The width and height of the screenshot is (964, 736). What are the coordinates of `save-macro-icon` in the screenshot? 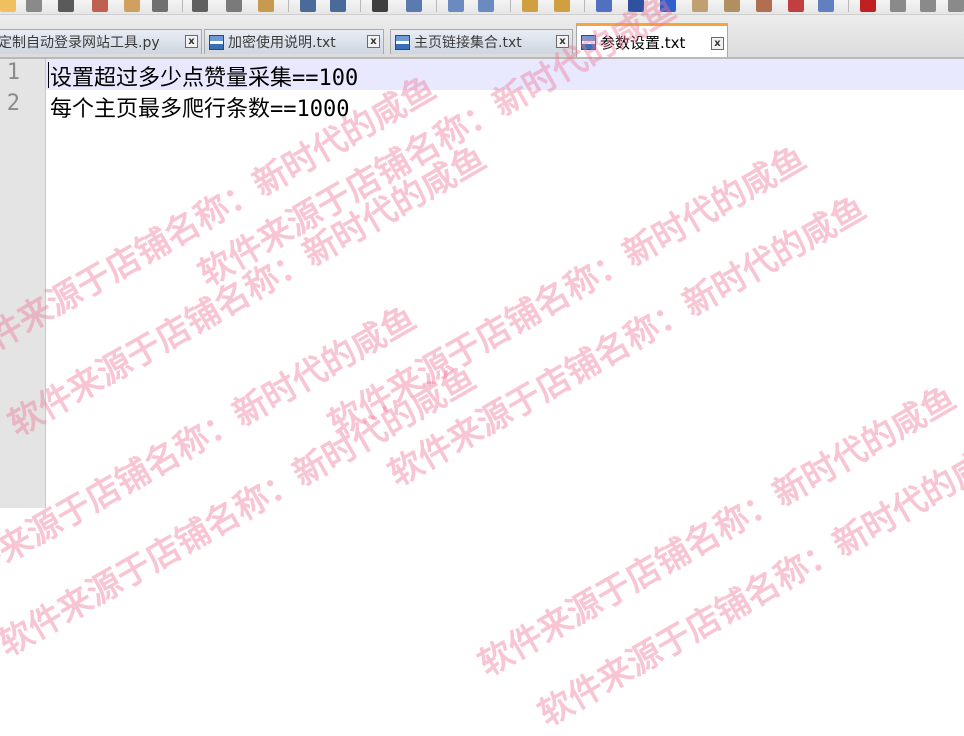 It's located at (956, 6).